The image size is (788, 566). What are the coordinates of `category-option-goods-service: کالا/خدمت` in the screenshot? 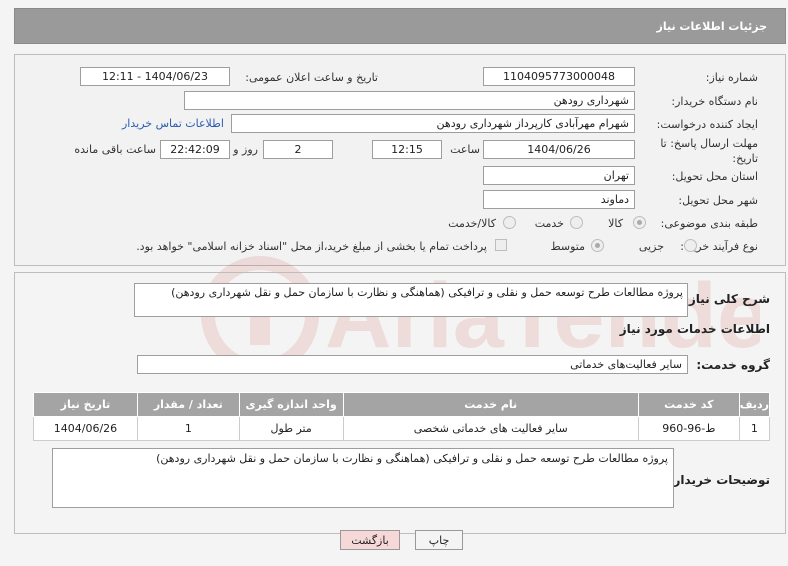 It's located at (472, 223).